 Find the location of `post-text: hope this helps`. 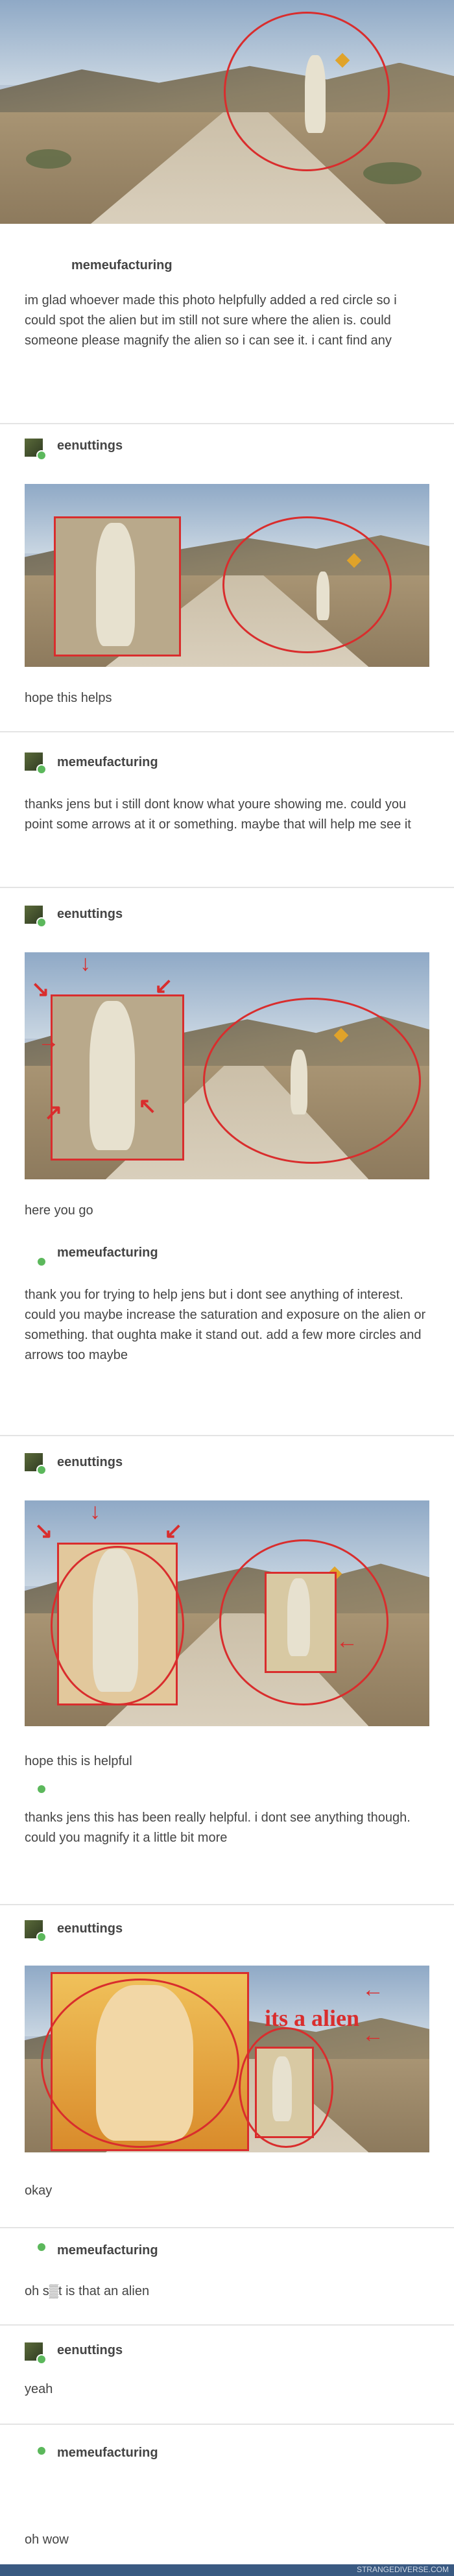

post-text: hope this helps is located at coordinates (68, 698).